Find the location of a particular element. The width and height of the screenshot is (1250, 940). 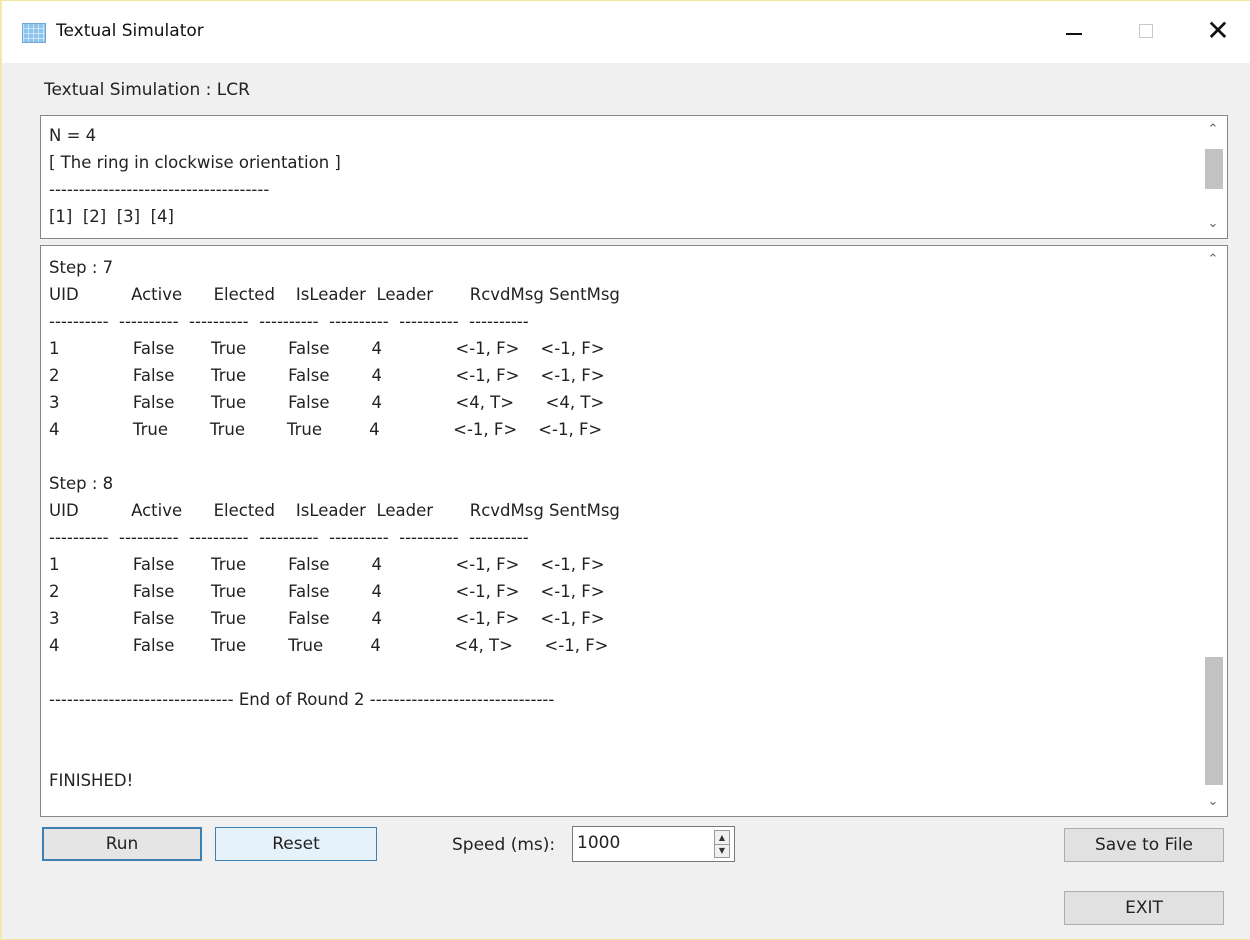

speed-value: 1000 is located at coordinates (598, 843).